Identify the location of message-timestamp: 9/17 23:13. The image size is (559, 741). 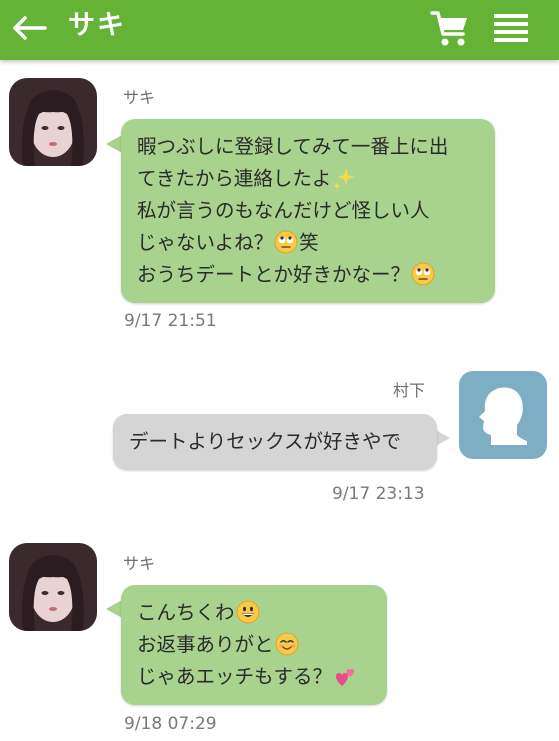
(378, 494).